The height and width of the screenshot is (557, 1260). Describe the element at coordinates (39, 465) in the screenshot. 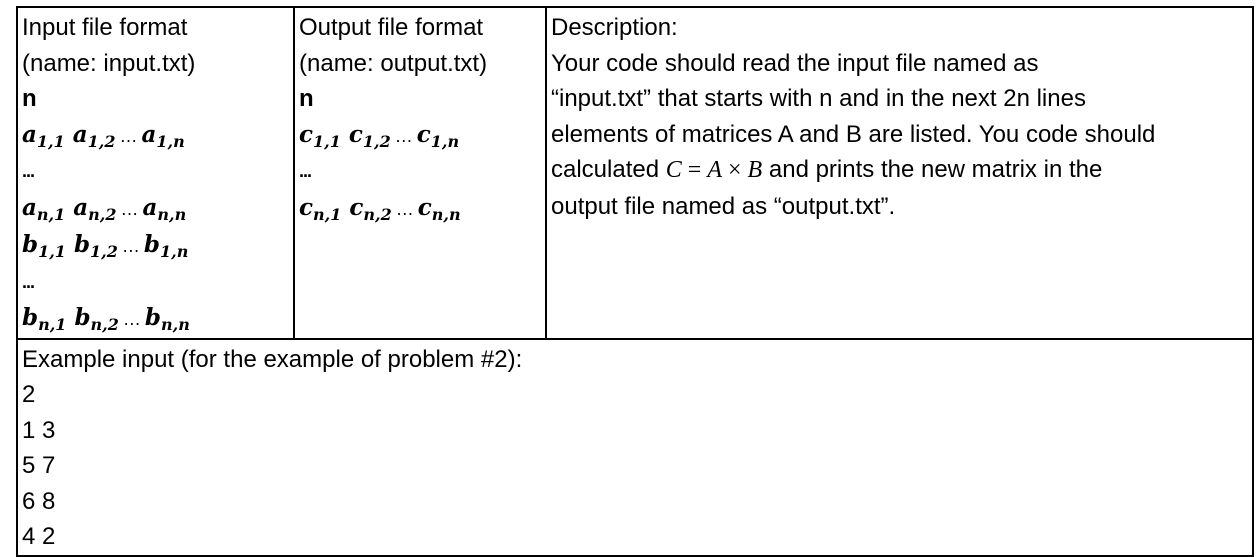

I see `example-line: 5 7` at that location.